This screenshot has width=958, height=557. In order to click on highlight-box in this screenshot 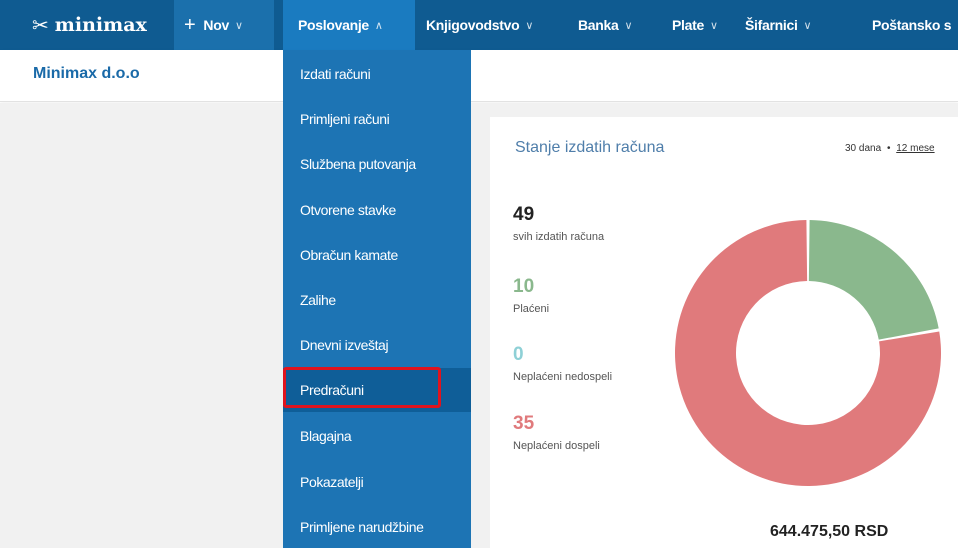, I will do `click(362, 387)`.